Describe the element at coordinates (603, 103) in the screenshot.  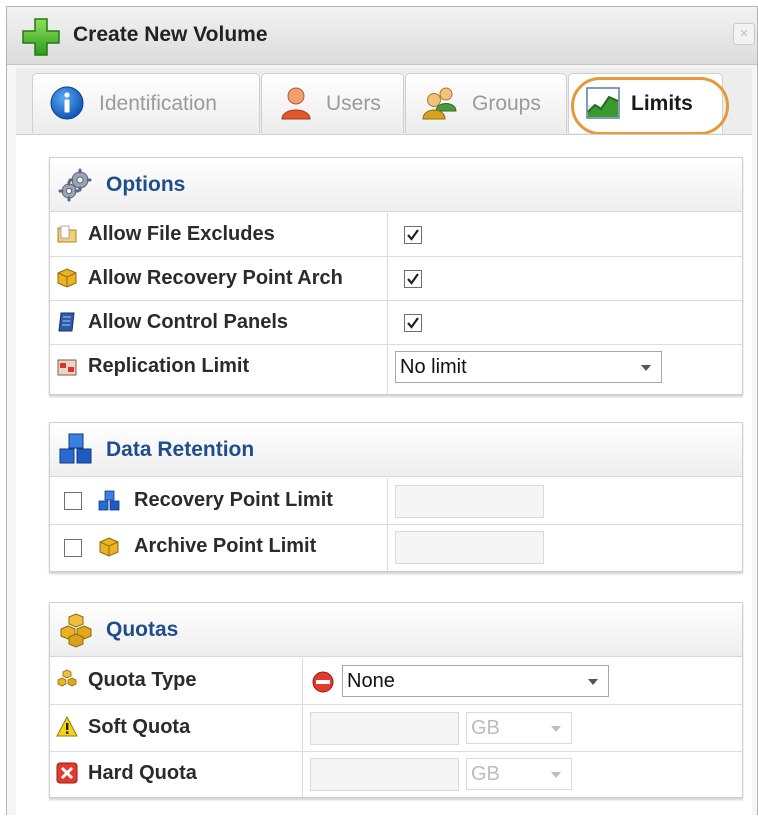
I see `chart-icon` at that location.